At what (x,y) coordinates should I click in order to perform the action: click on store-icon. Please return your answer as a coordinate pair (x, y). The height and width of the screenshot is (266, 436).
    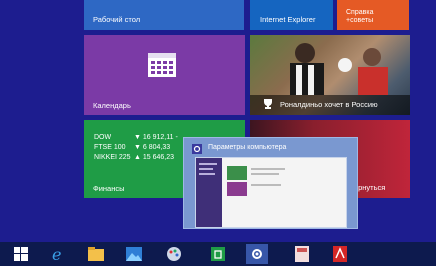
    Looking at the image, I should click on (218, 254).